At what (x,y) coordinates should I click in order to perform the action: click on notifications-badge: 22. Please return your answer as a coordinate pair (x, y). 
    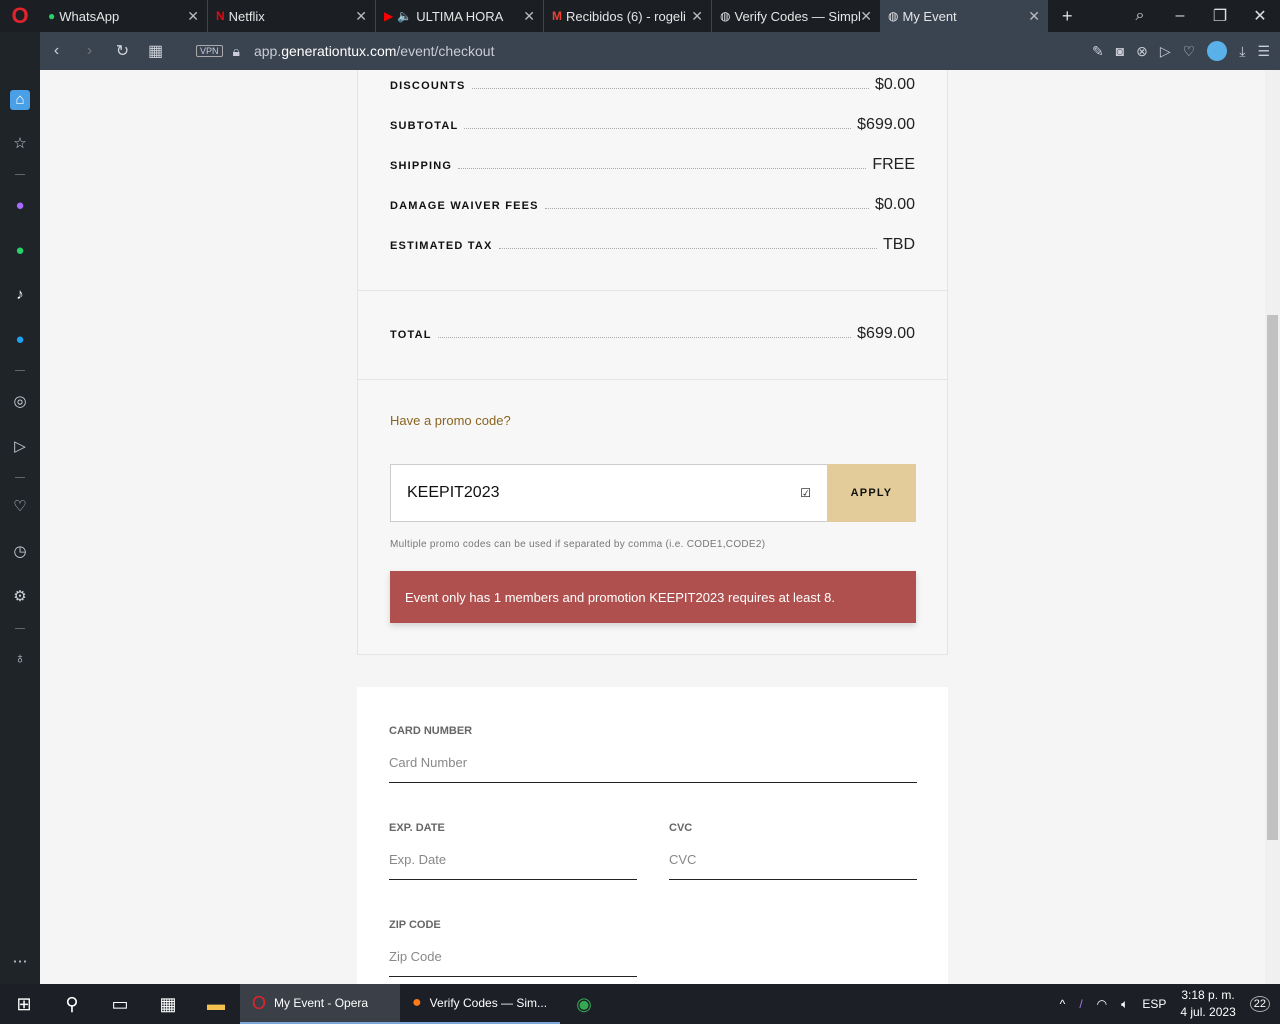
    Looking at the image, I should click on (1259, 1004).